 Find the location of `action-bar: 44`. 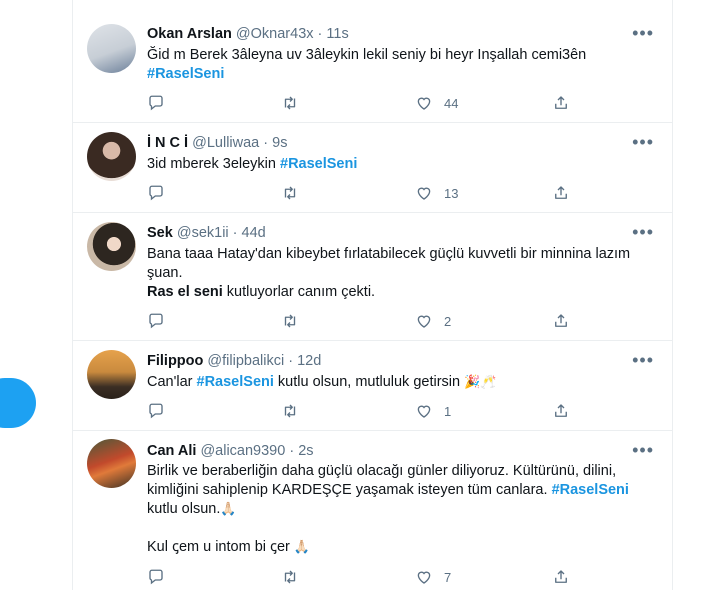

action-bar: 44 is located at coordinates (362, 103).